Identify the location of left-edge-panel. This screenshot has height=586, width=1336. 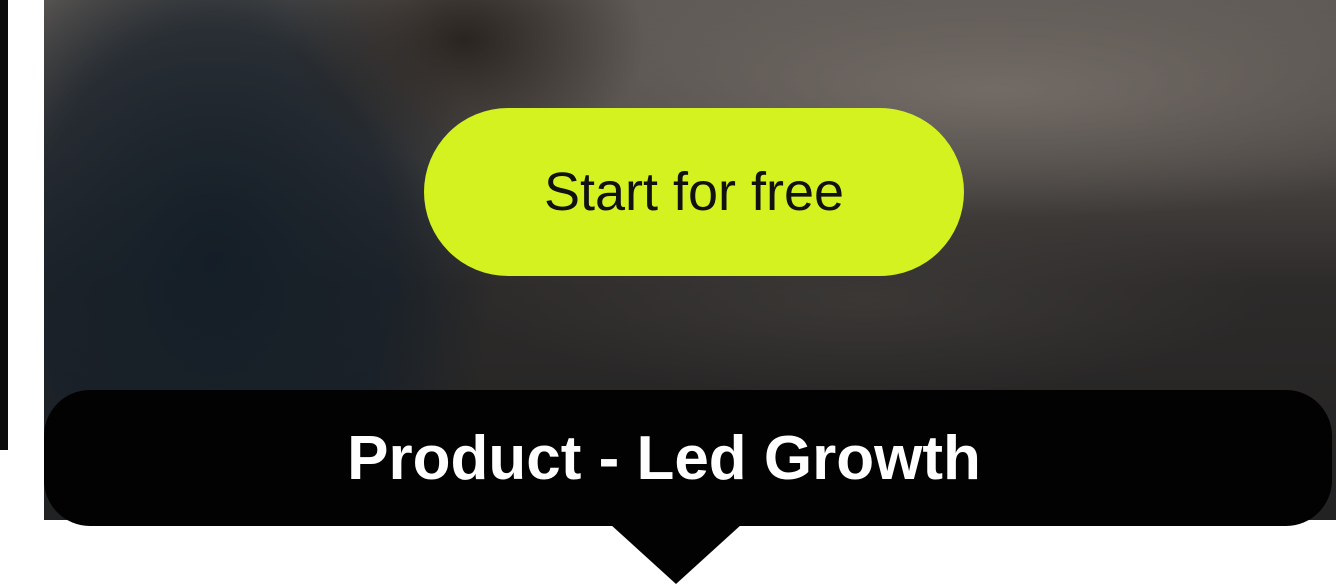
(4, 225).